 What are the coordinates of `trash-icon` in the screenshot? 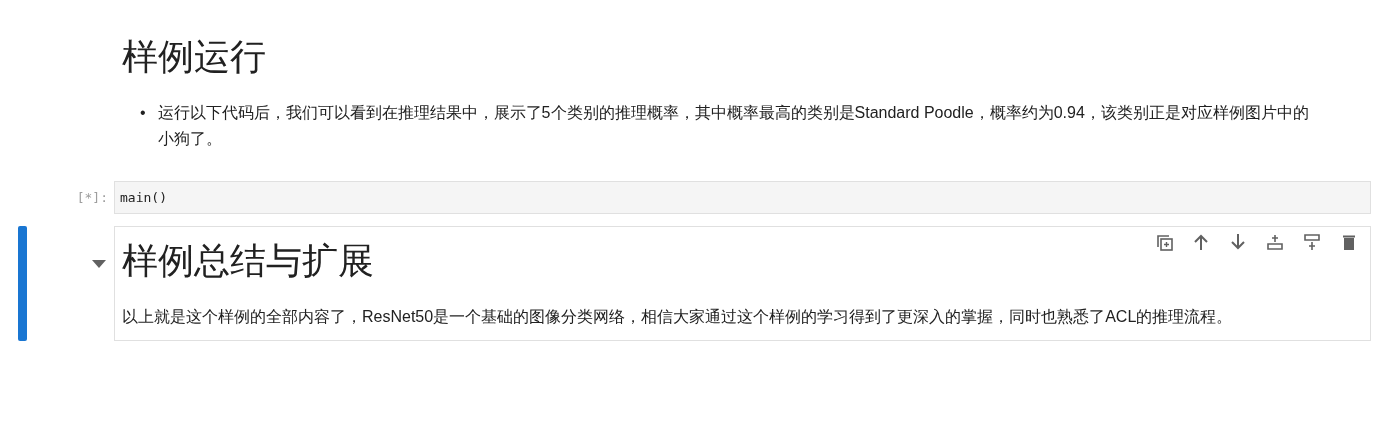 It's located at (1349, 242).